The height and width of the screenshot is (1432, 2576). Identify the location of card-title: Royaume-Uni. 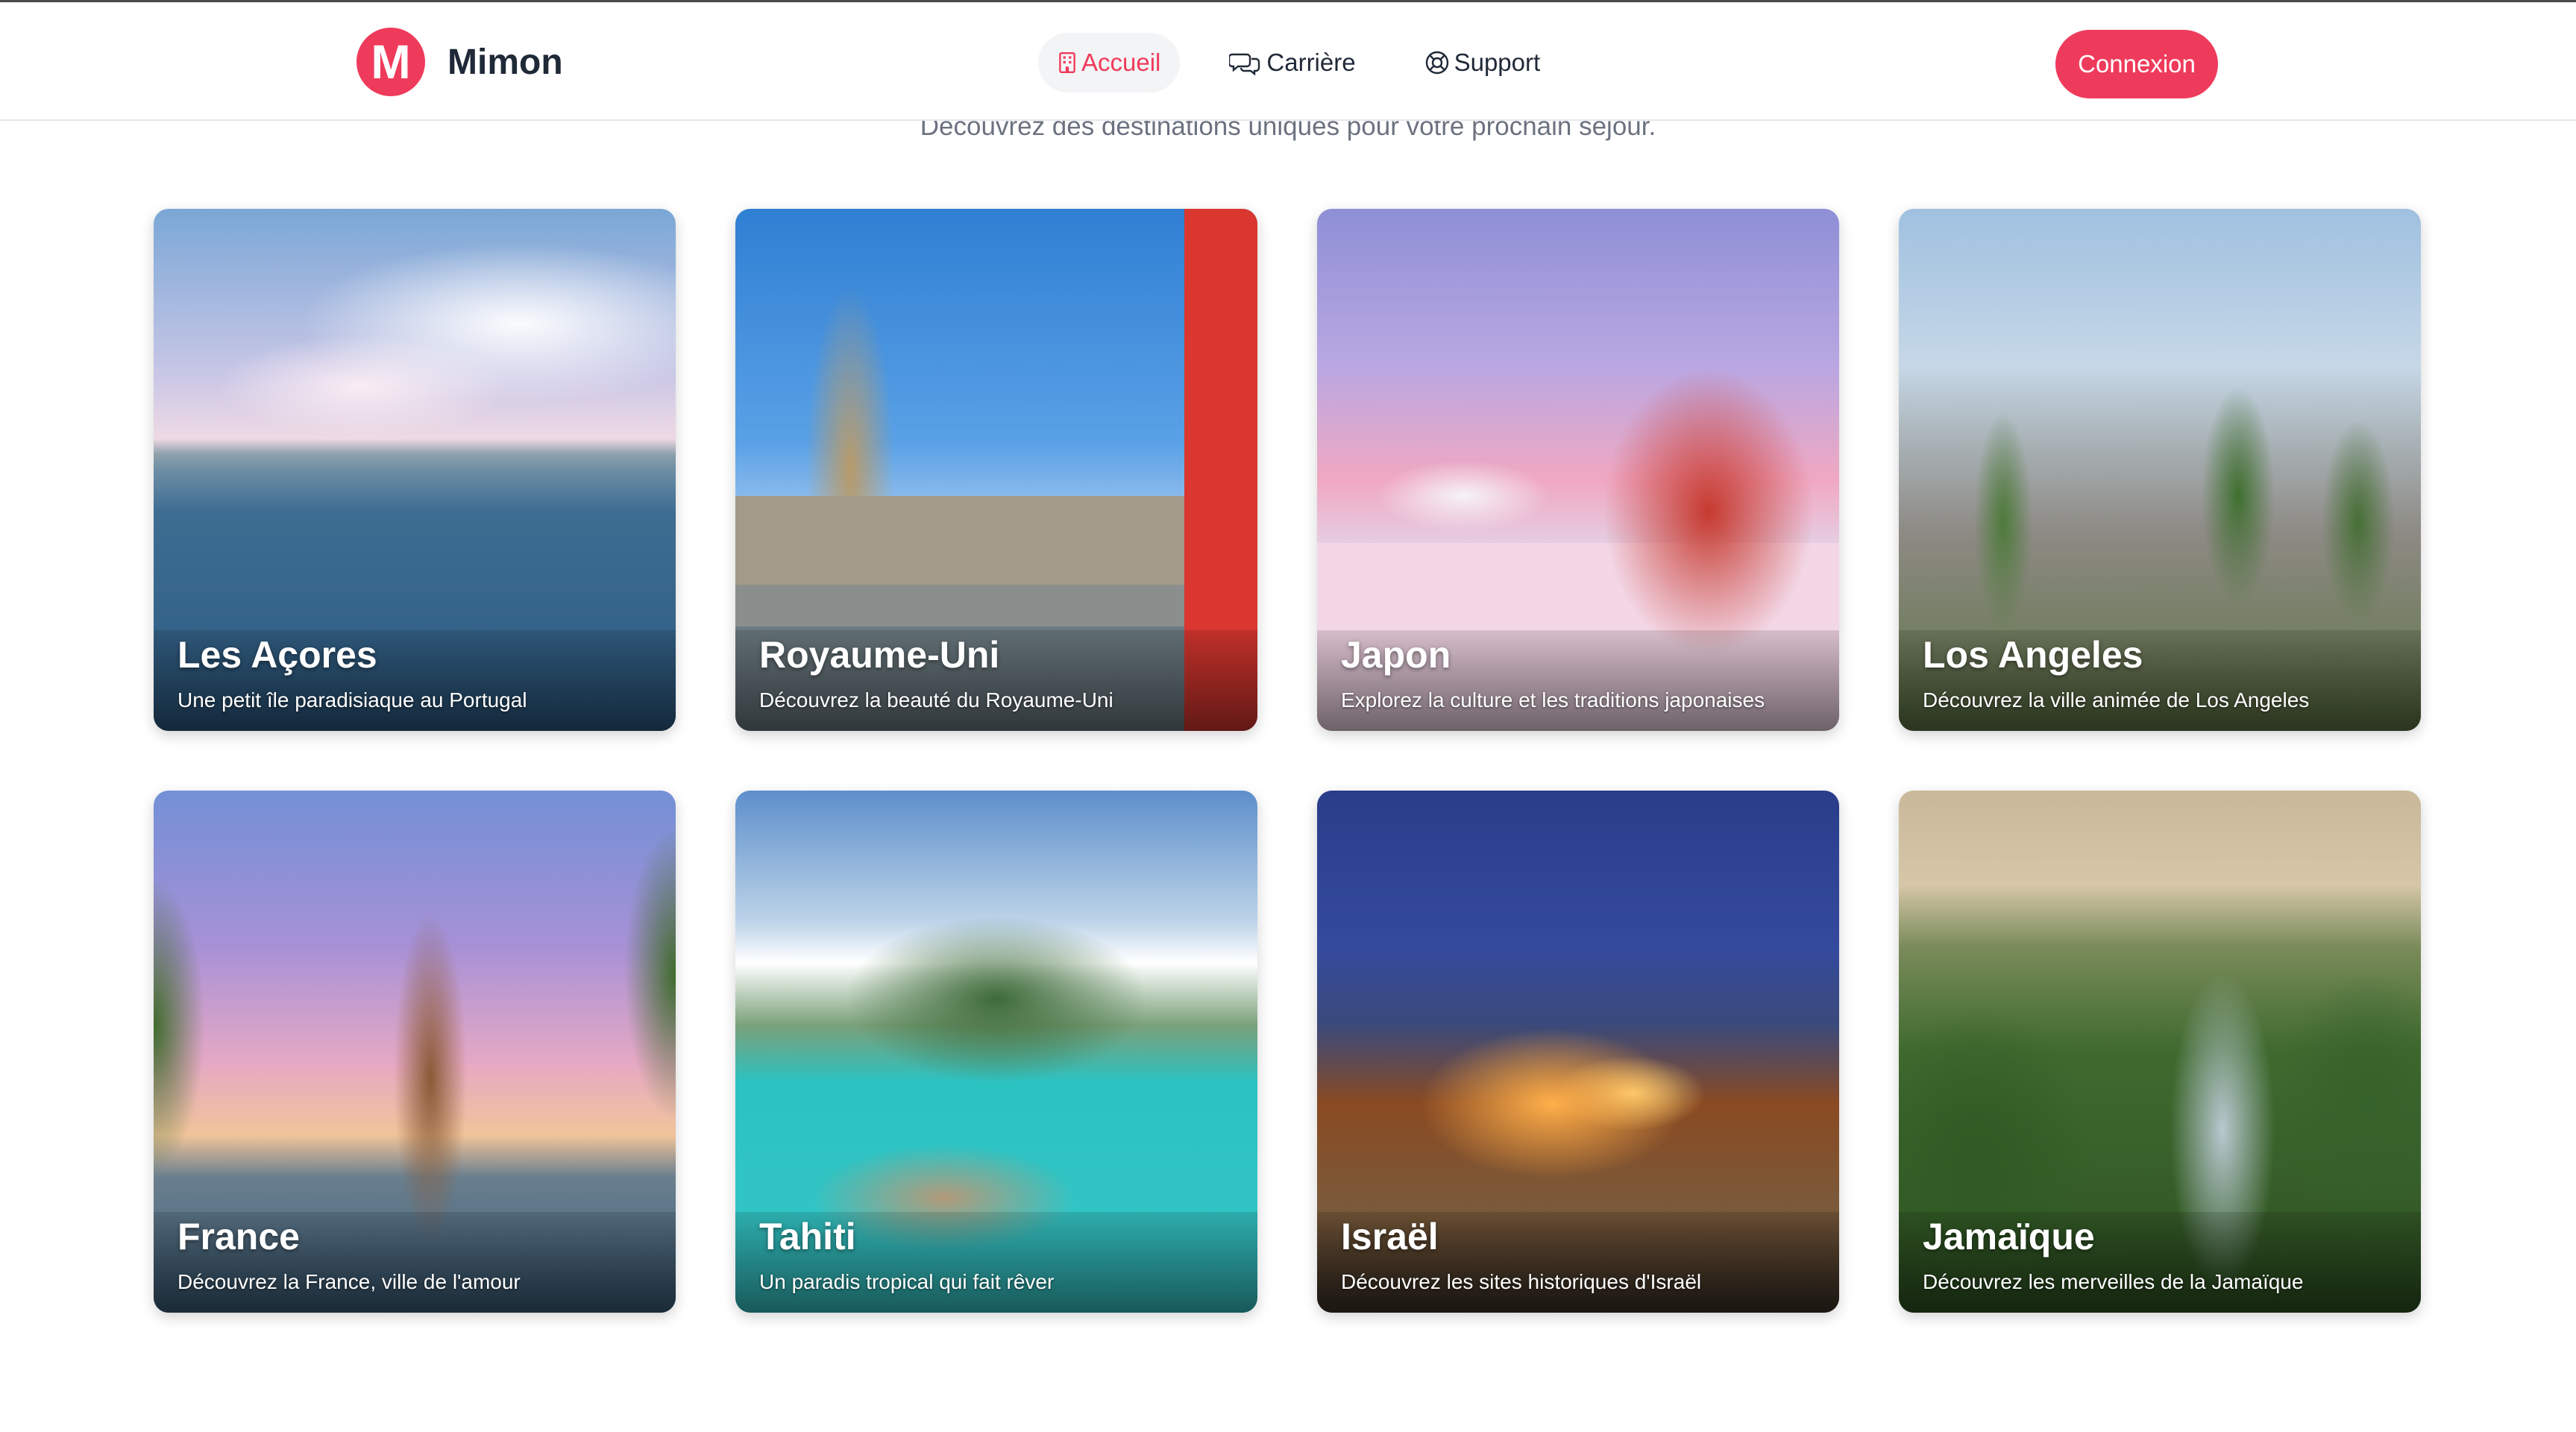
(879, 655).